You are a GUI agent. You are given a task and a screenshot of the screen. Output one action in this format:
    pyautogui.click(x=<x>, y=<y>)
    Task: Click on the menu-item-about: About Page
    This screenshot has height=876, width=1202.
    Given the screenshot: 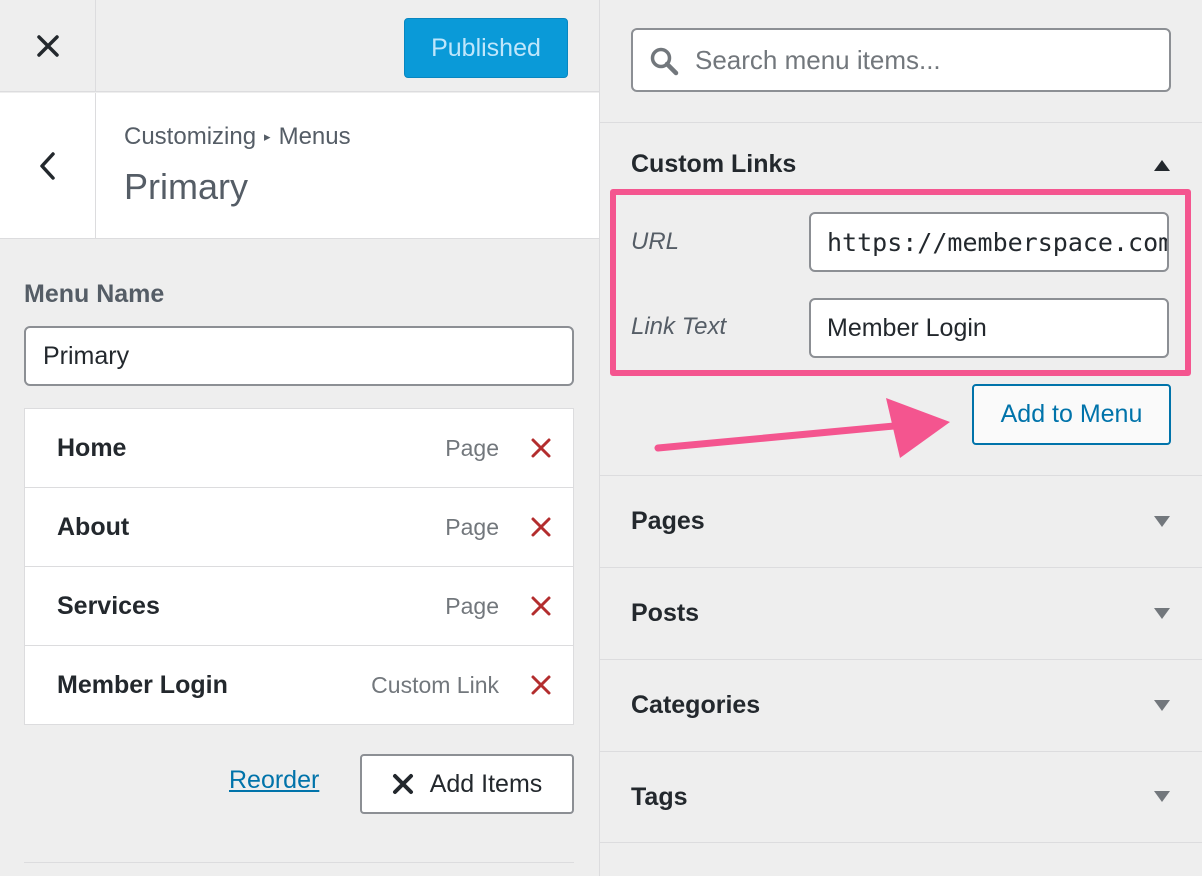 What is the action you would take?
    pyautogui.click(x=299, y=527)
    